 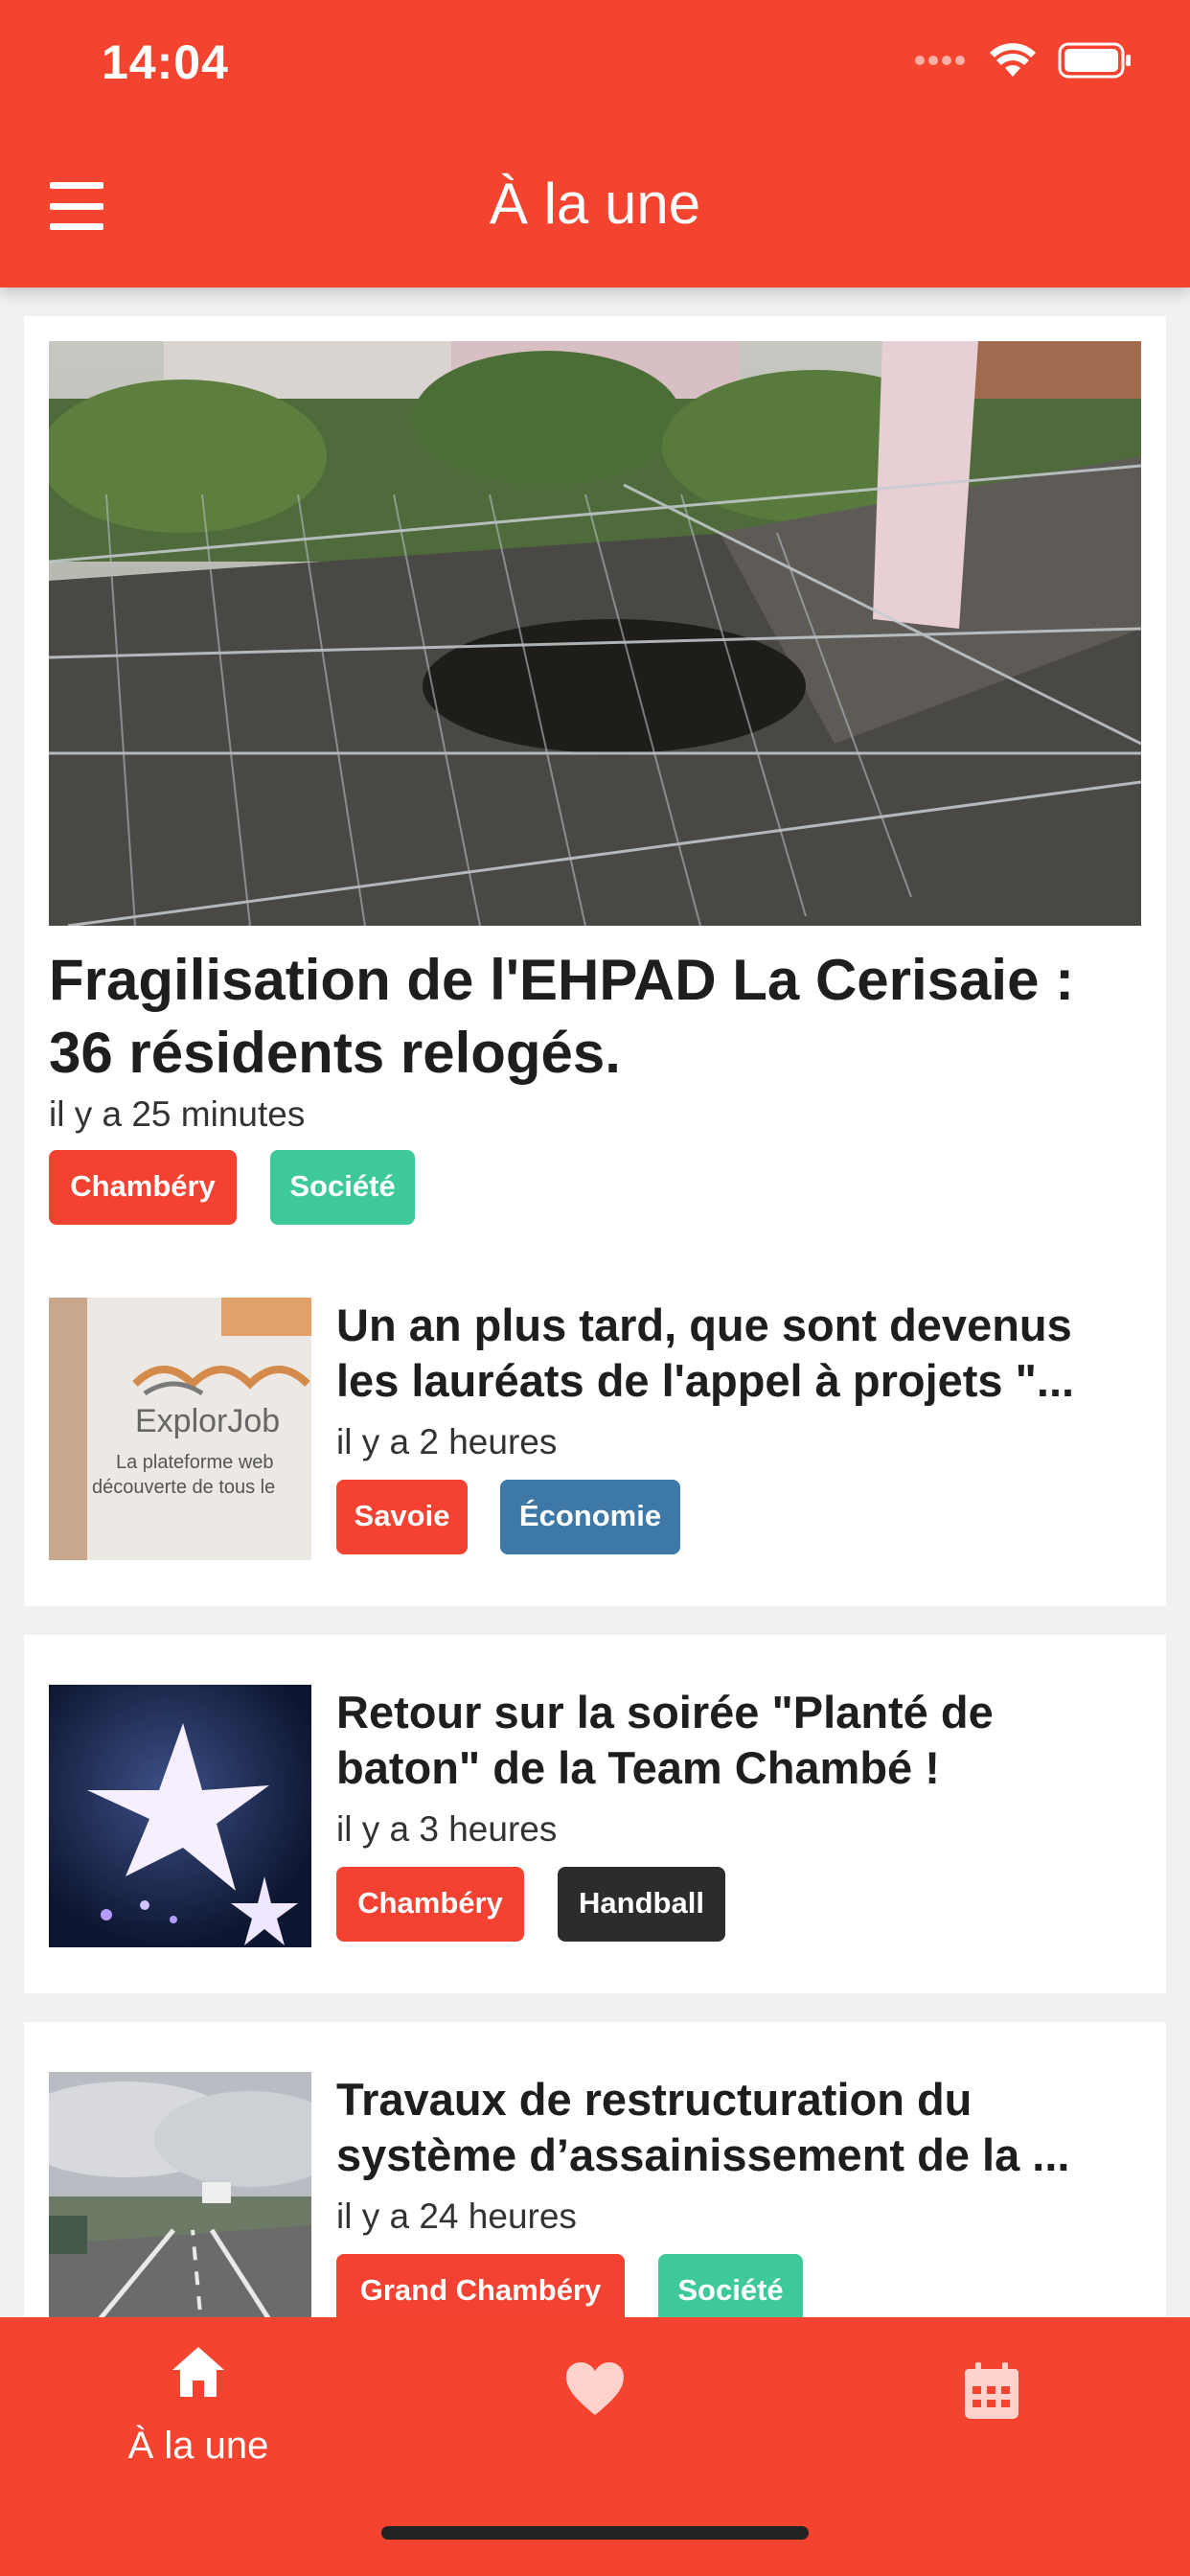 I want to click on app-header: 14:04 À la une, so click(x=595, y=144).